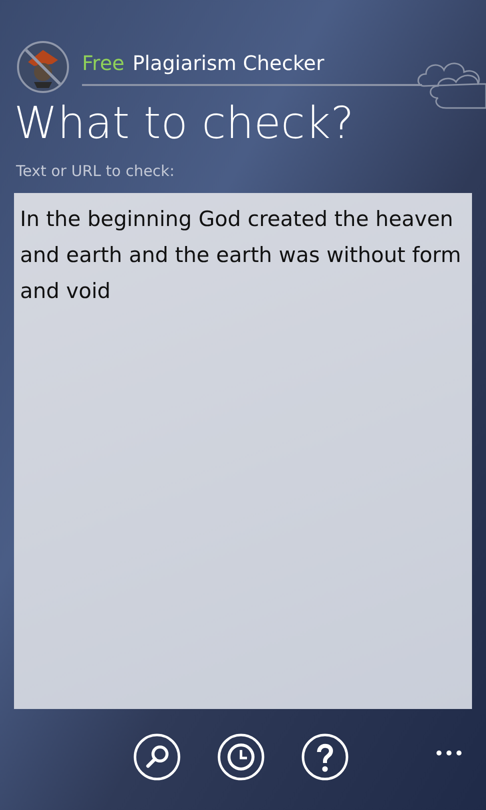 This screenshot has height=810, width=486. What do you see at coordinates (157, 756) in the screenshot?
I see `search-icon` at bounding box center [157, 756].